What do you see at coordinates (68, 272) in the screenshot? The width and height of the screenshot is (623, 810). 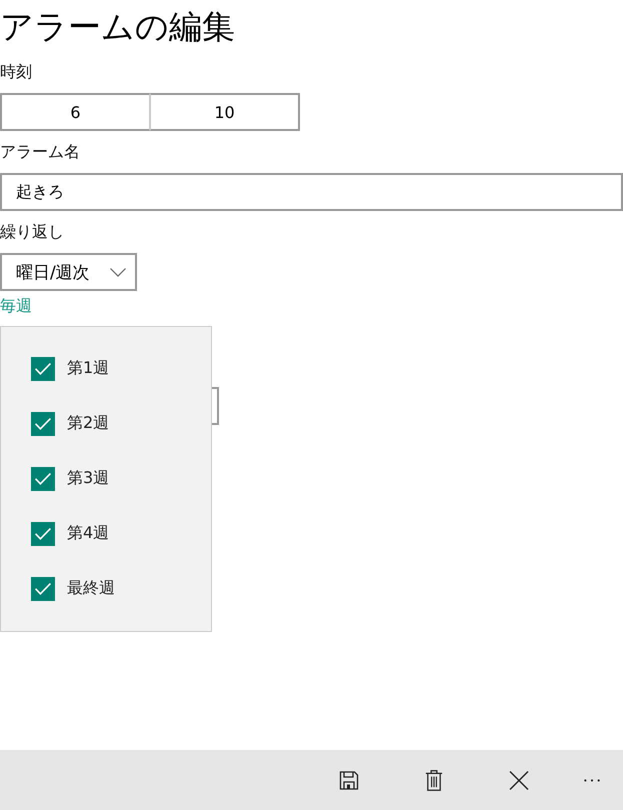 I see `repeat-dropdown: 曜日/週次` at bounding box center [68, 272].